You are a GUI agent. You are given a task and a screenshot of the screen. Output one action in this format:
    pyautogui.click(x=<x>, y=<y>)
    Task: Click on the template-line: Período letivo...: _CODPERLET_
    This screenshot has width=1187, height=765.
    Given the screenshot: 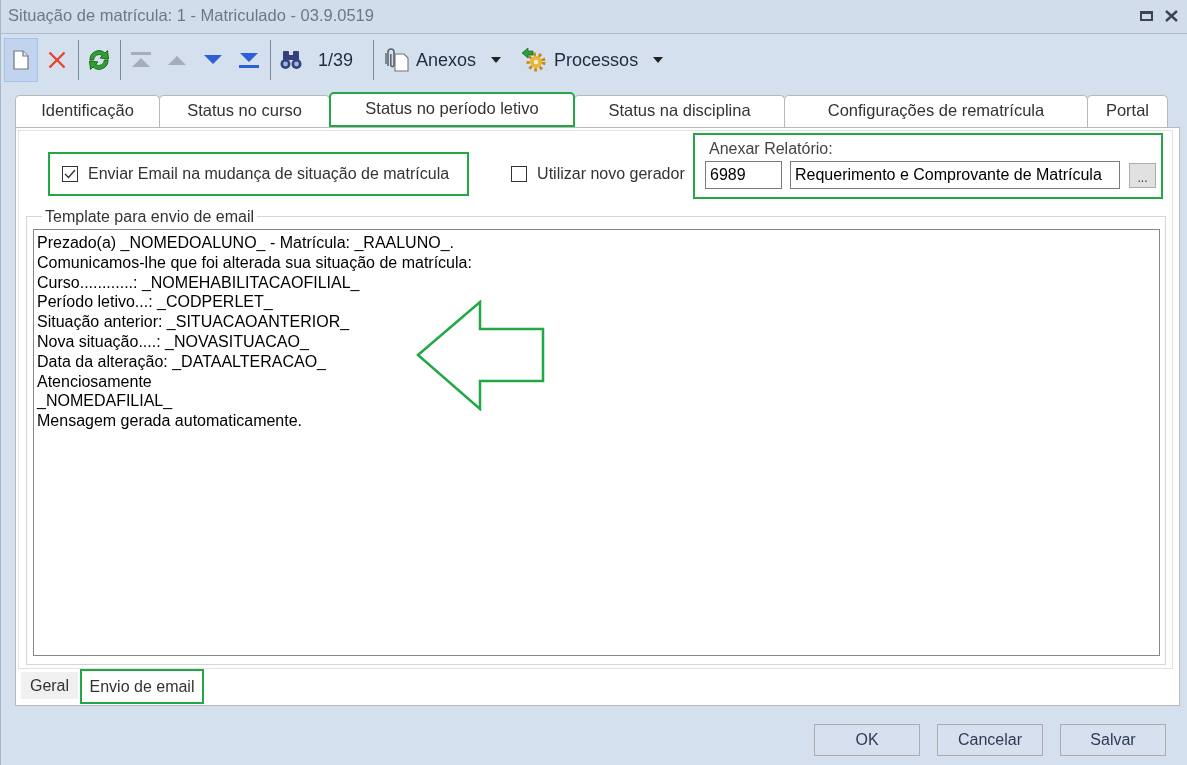 What is the action you would take?
    pyautogui.click(x=155, y=302)
    